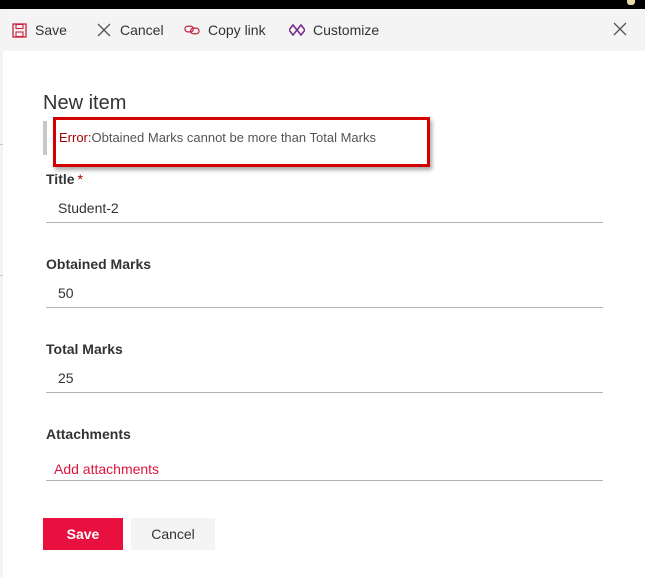 The height and width of the screenshot is (577, 645). Describe the element at coordinates (324, 378) in the screenshot. I see `total-marks-field` at that location.